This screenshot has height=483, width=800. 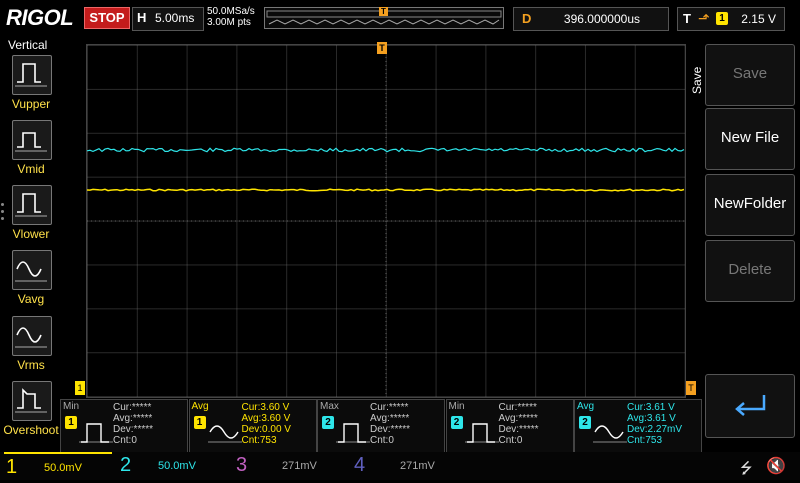 What do you see at coordinates (31, 104) in the screenshot?
I see `measure-vupper-label: Vupper` at bounding box center [31, 104].